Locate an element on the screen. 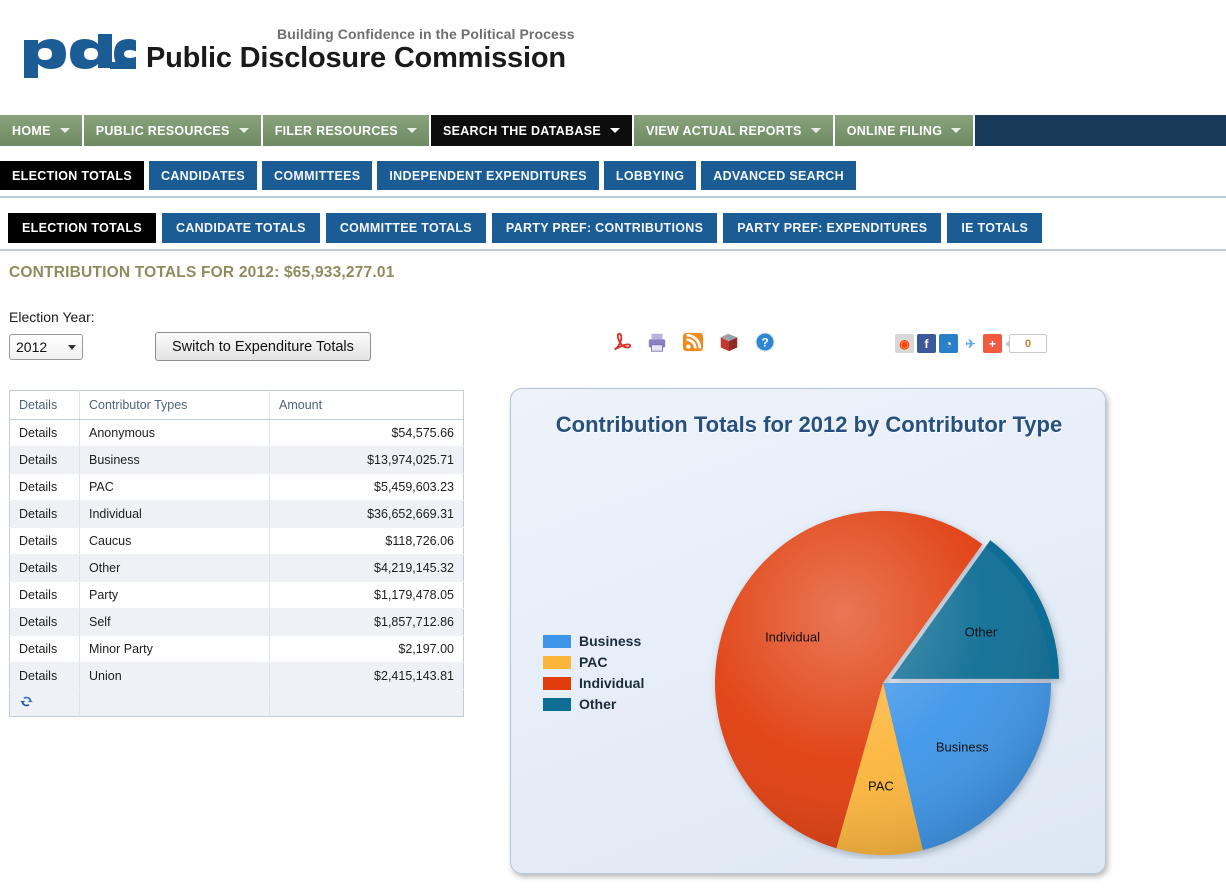 The height and width of the screenshot is (893, 1226). rss-feed-icon is located at coordinates (693, 342).